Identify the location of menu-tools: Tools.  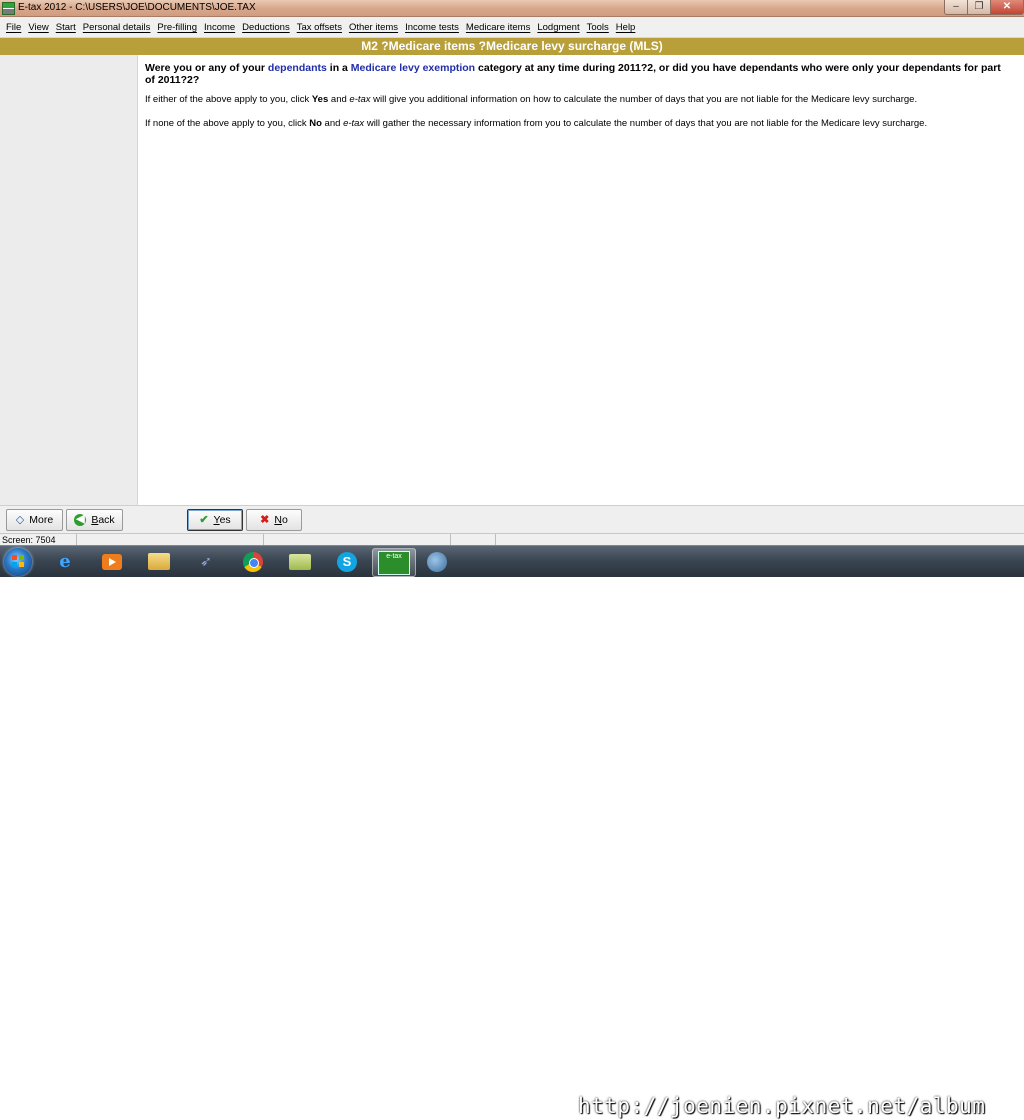
(598, 27).